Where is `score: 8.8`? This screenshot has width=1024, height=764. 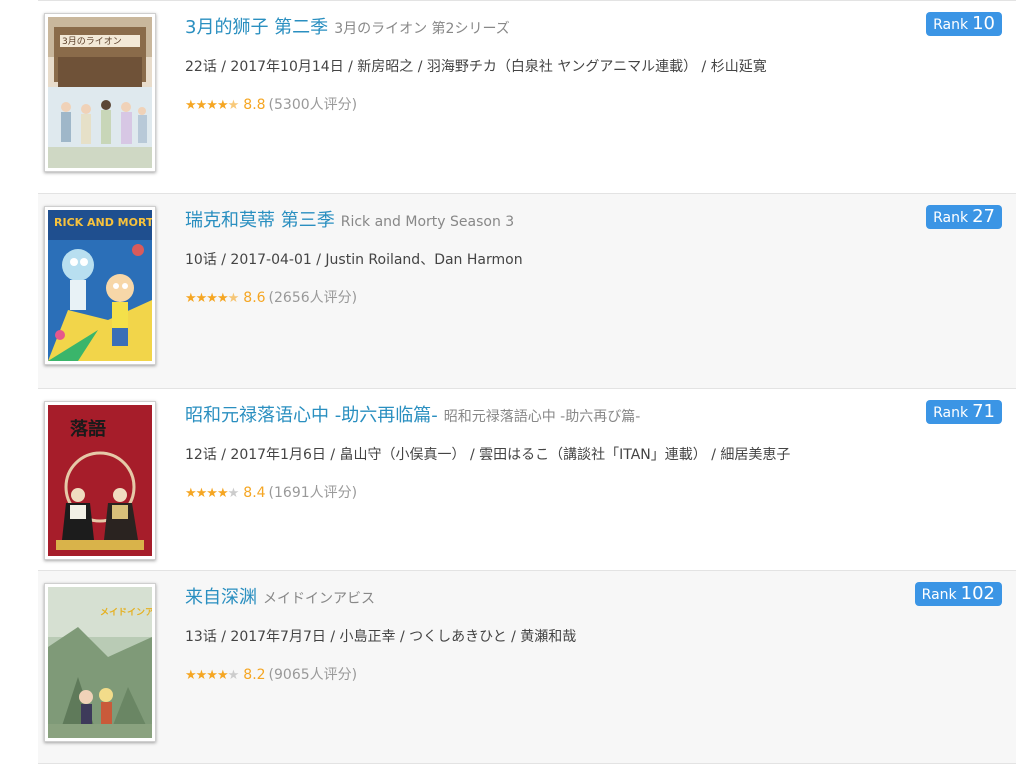
score: 8.8 is located at coordinates (254, 105).